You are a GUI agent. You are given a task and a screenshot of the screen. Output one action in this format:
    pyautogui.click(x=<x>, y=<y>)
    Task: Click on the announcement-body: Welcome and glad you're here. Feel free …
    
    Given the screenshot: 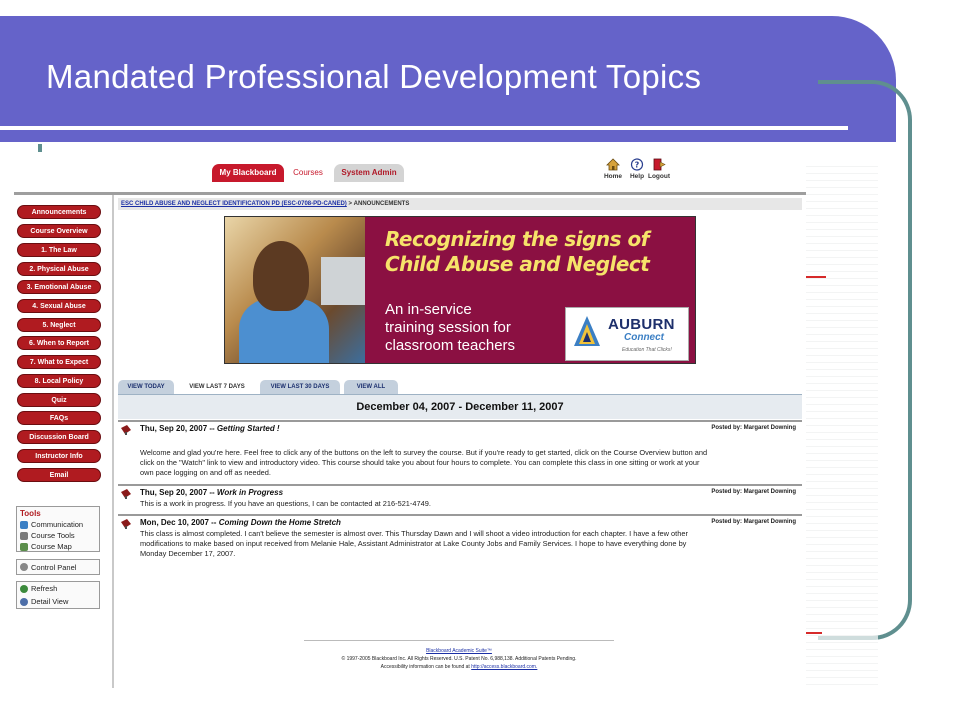 What is the action you would take?
    pyautogui.click(x=424, y=462)
    